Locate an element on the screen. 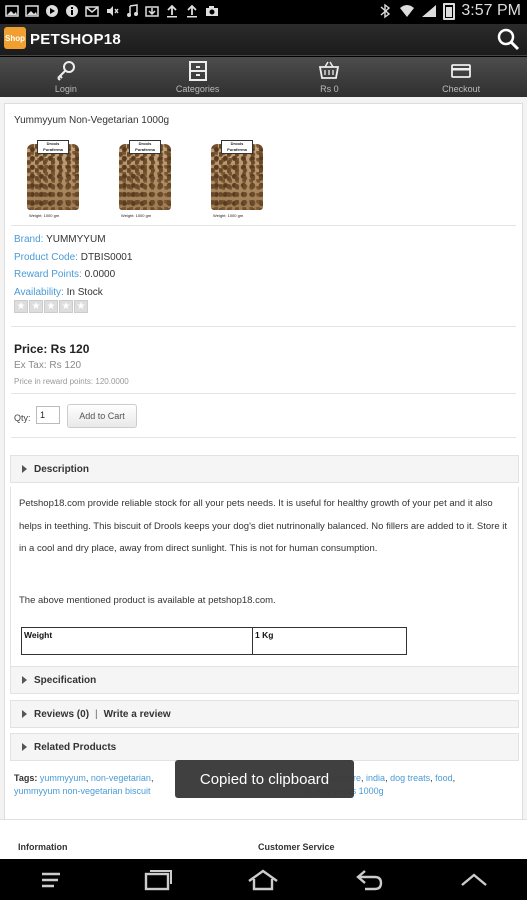  related-products-tab: Related Products is located at coordinates (264, 747).